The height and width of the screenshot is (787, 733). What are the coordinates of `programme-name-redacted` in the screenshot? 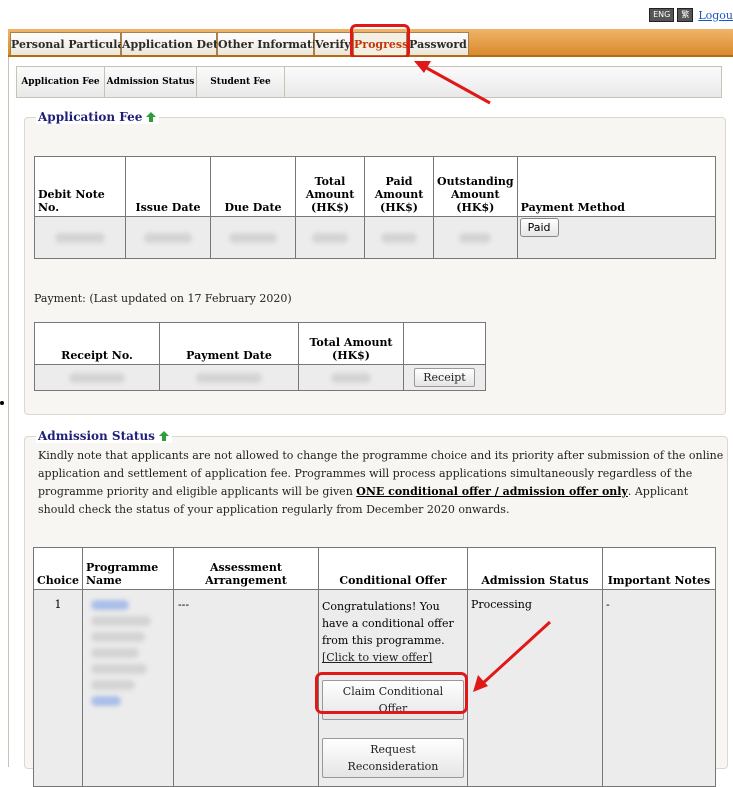 It's located at (127, 688).